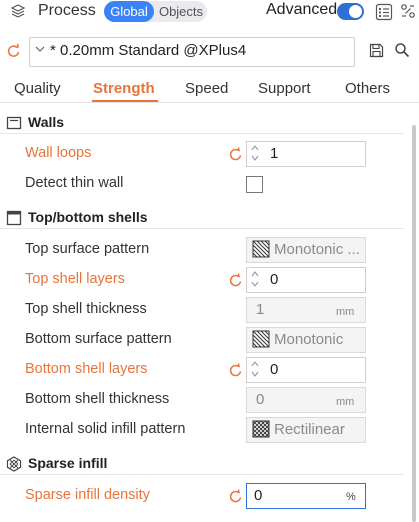  What do you see at coordinates (306, 154) in the screenshot?
I see `wall-loops-input` at bounding box center [306, 154].